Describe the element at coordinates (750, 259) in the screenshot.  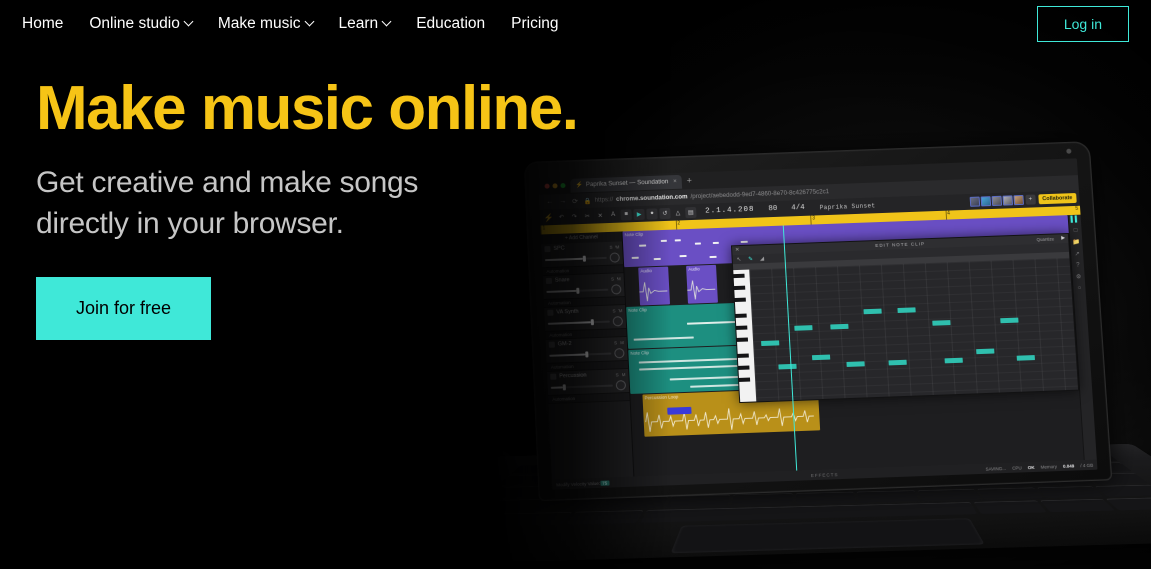
I see `pencil-tool-icon: ✎` at that location.